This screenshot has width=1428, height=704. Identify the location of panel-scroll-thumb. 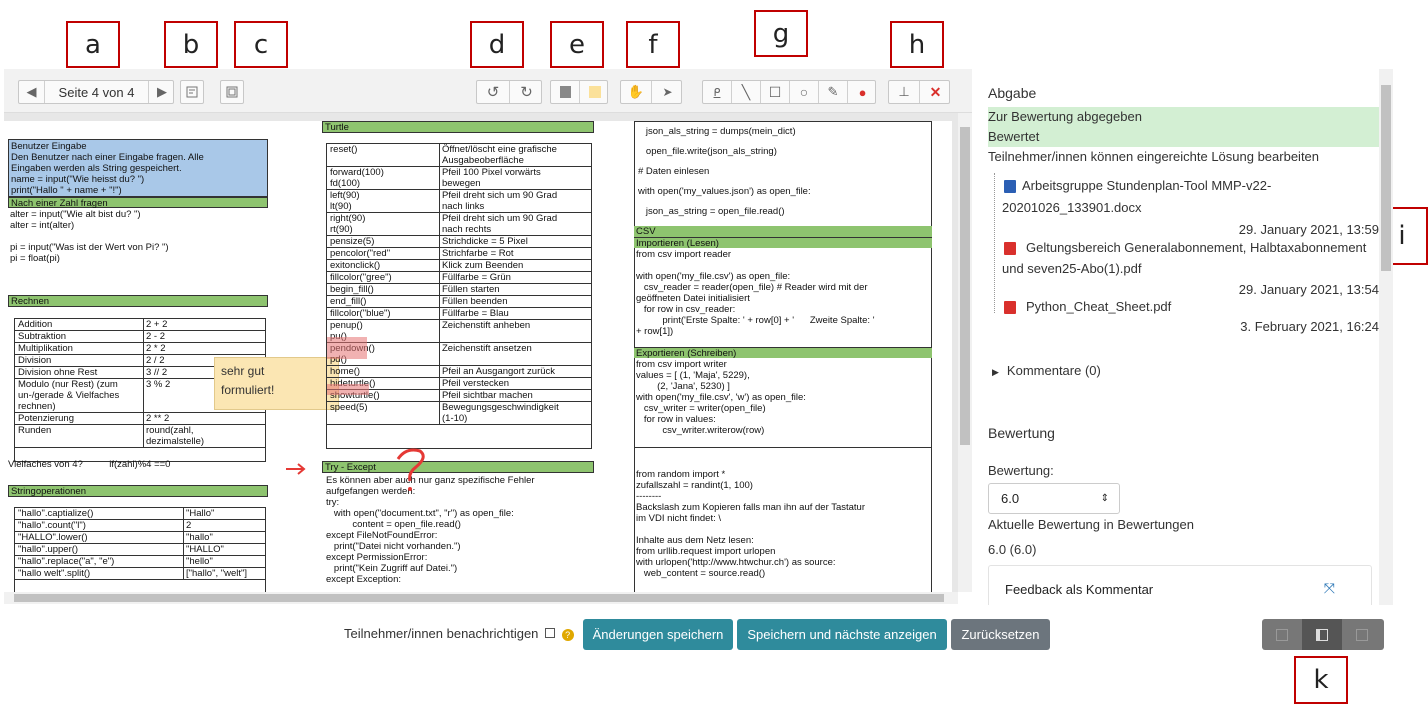
(1386, 178).